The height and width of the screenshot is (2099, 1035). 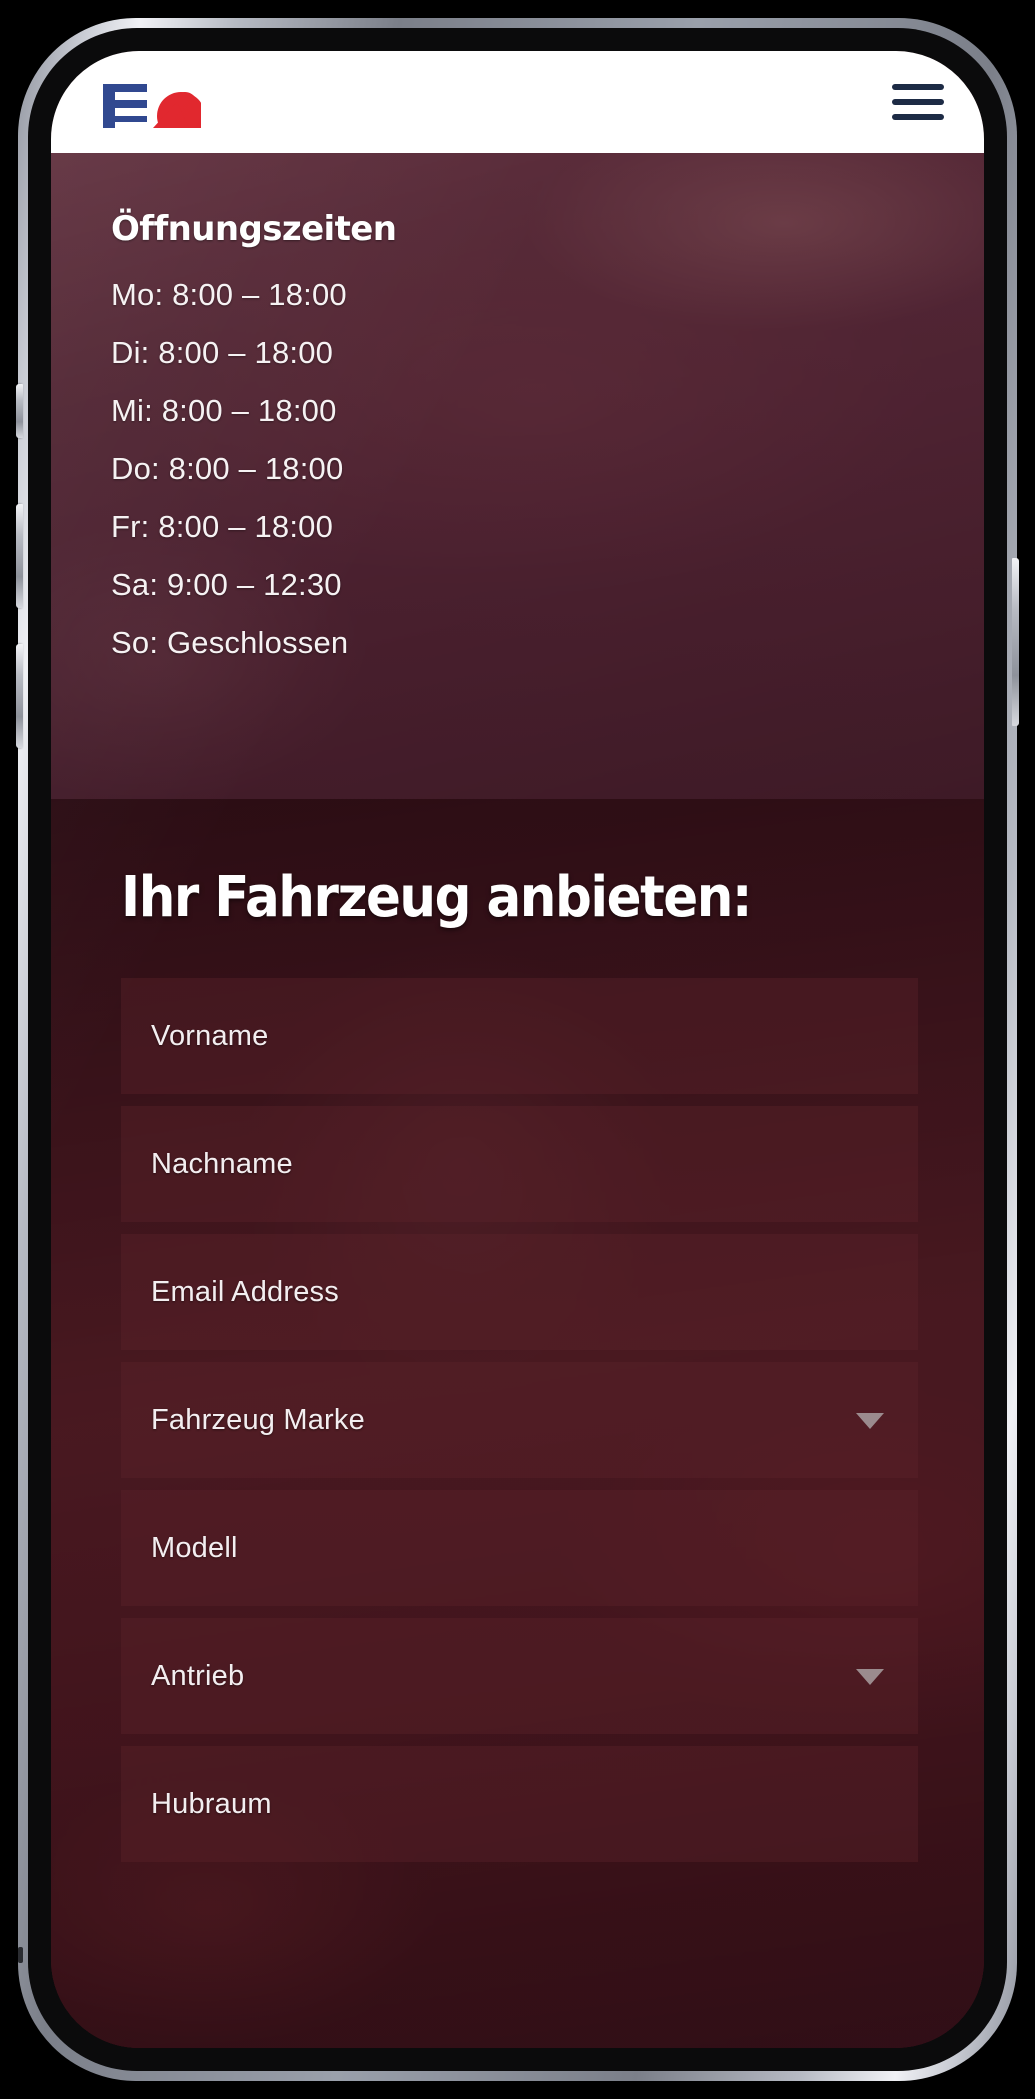 I want to click on hamburger-menu-button, so click(x=918, y=102).